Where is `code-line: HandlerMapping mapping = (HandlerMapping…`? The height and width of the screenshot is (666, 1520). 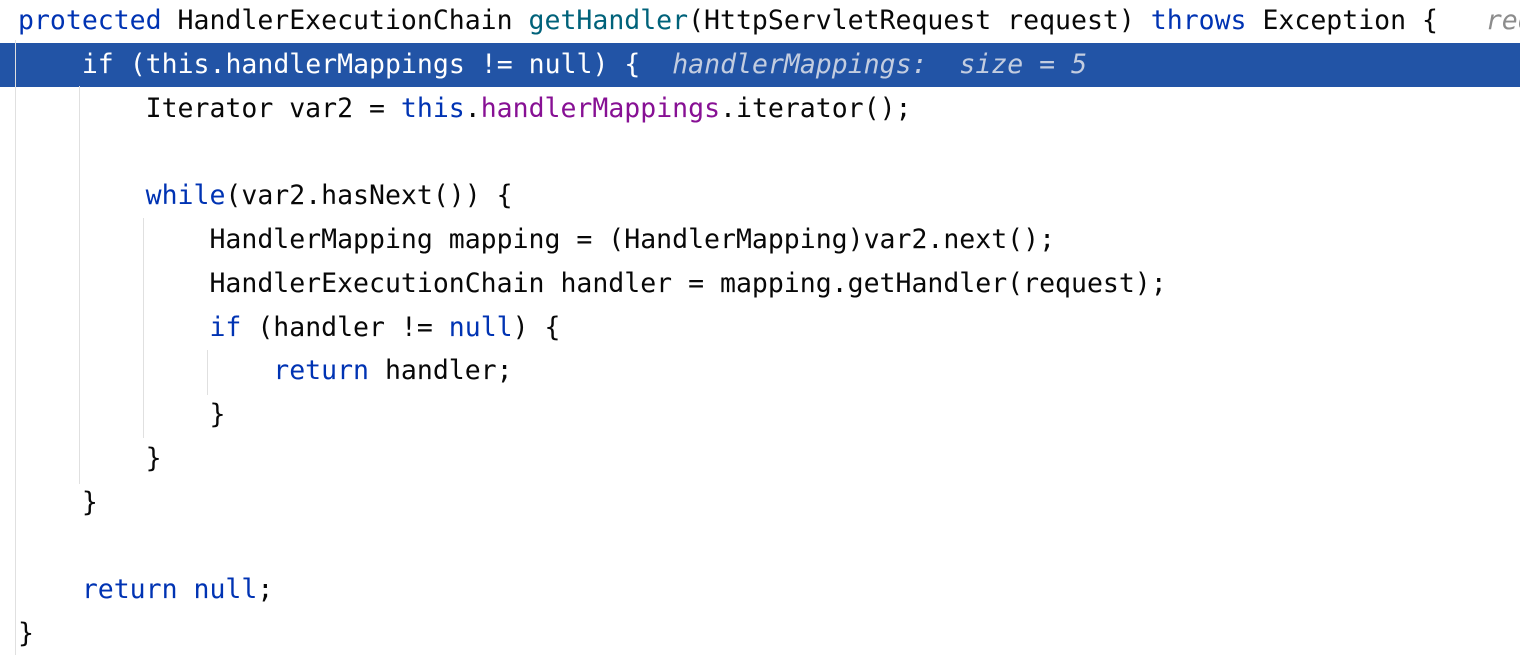 code-line: HandlerMapping mapping = (HandlerMapping… is located at coordinates (760, 240).